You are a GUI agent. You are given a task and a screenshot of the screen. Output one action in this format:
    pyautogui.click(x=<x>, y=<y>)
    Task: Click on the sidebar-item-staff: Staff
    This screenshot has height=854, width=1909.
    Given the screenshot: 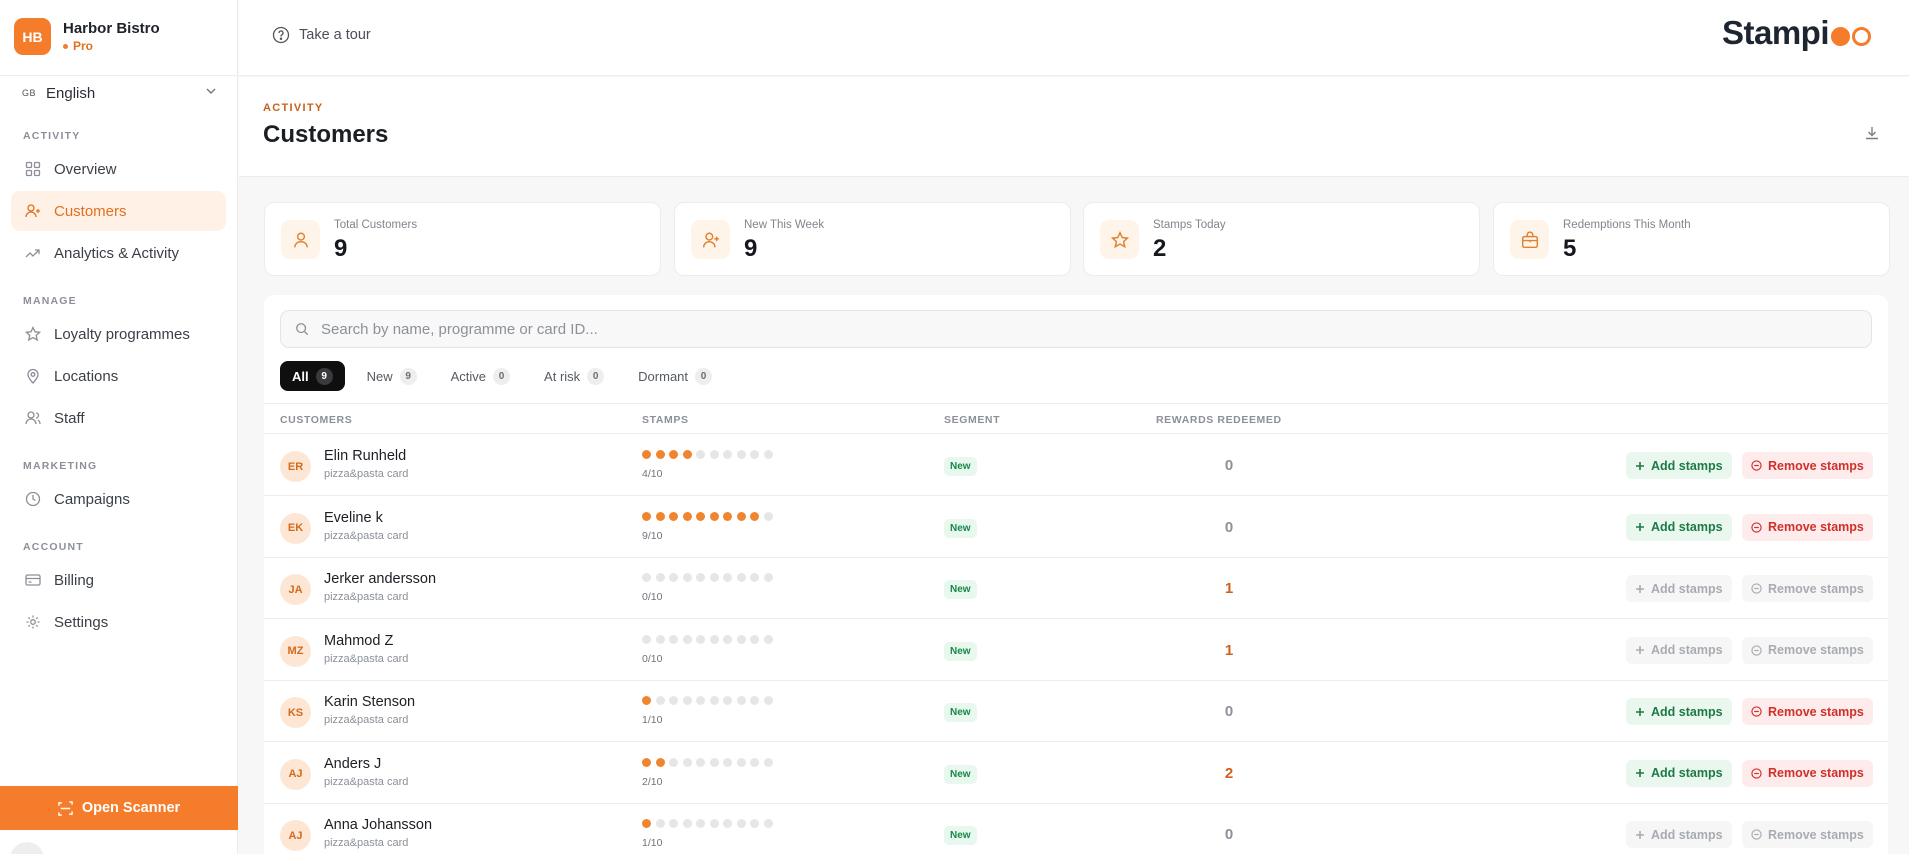 What is the action you would take?
    pyautogui.click(x=118, y=418)
    